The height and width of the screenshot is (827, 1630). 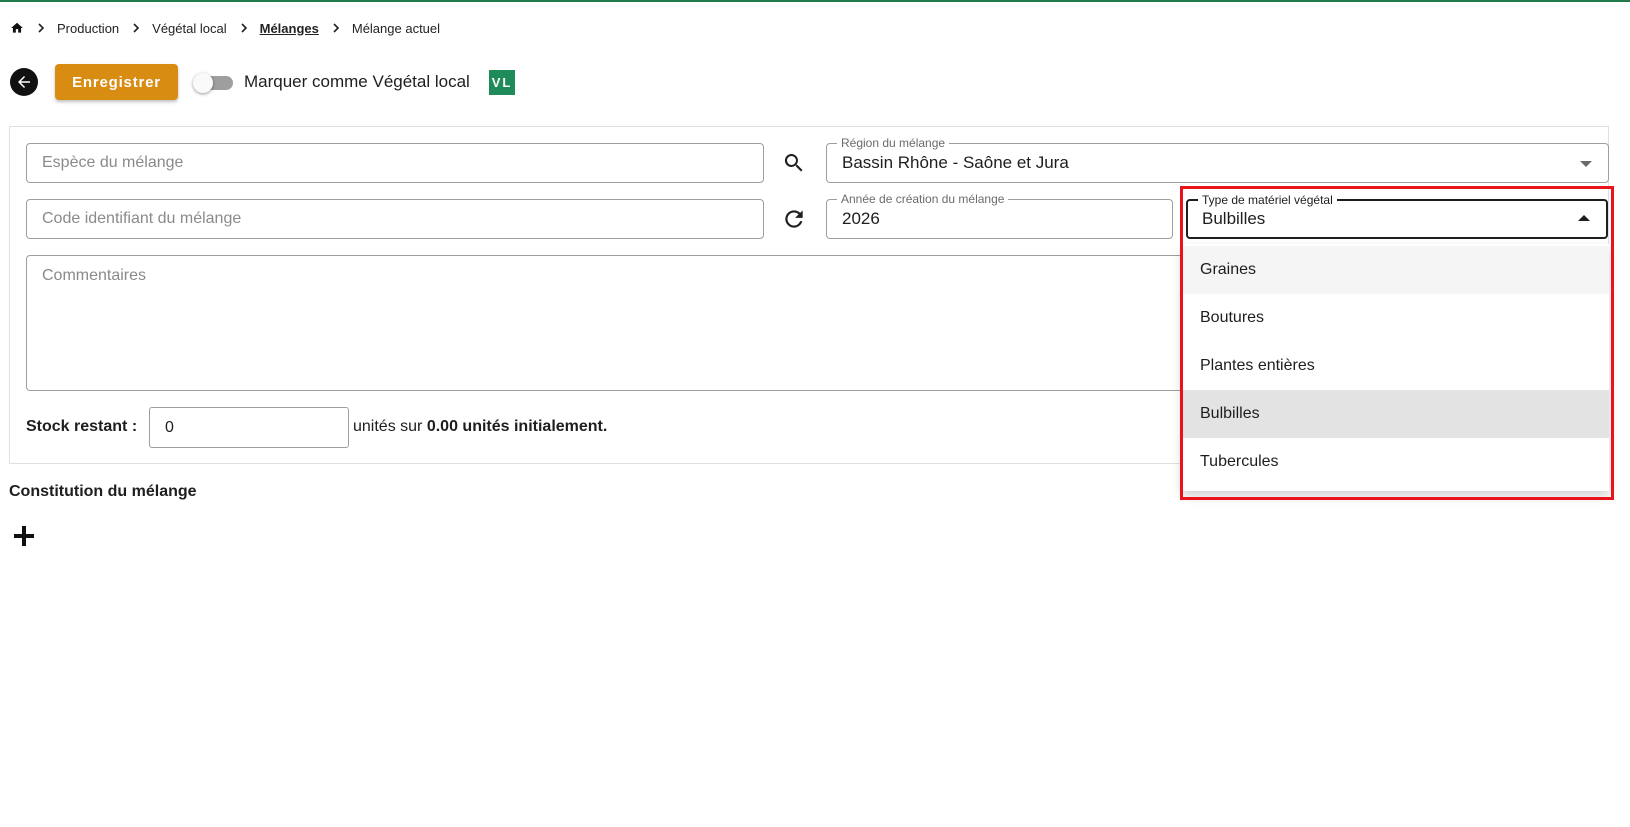 I want to click on top-accent-line, so click(x=815, y=1).